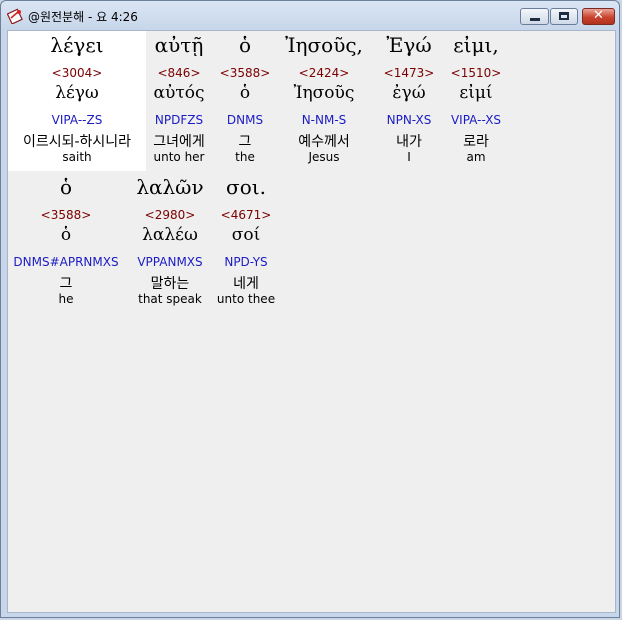  I want to click on strong-number: <4671>, so click(246, 215).